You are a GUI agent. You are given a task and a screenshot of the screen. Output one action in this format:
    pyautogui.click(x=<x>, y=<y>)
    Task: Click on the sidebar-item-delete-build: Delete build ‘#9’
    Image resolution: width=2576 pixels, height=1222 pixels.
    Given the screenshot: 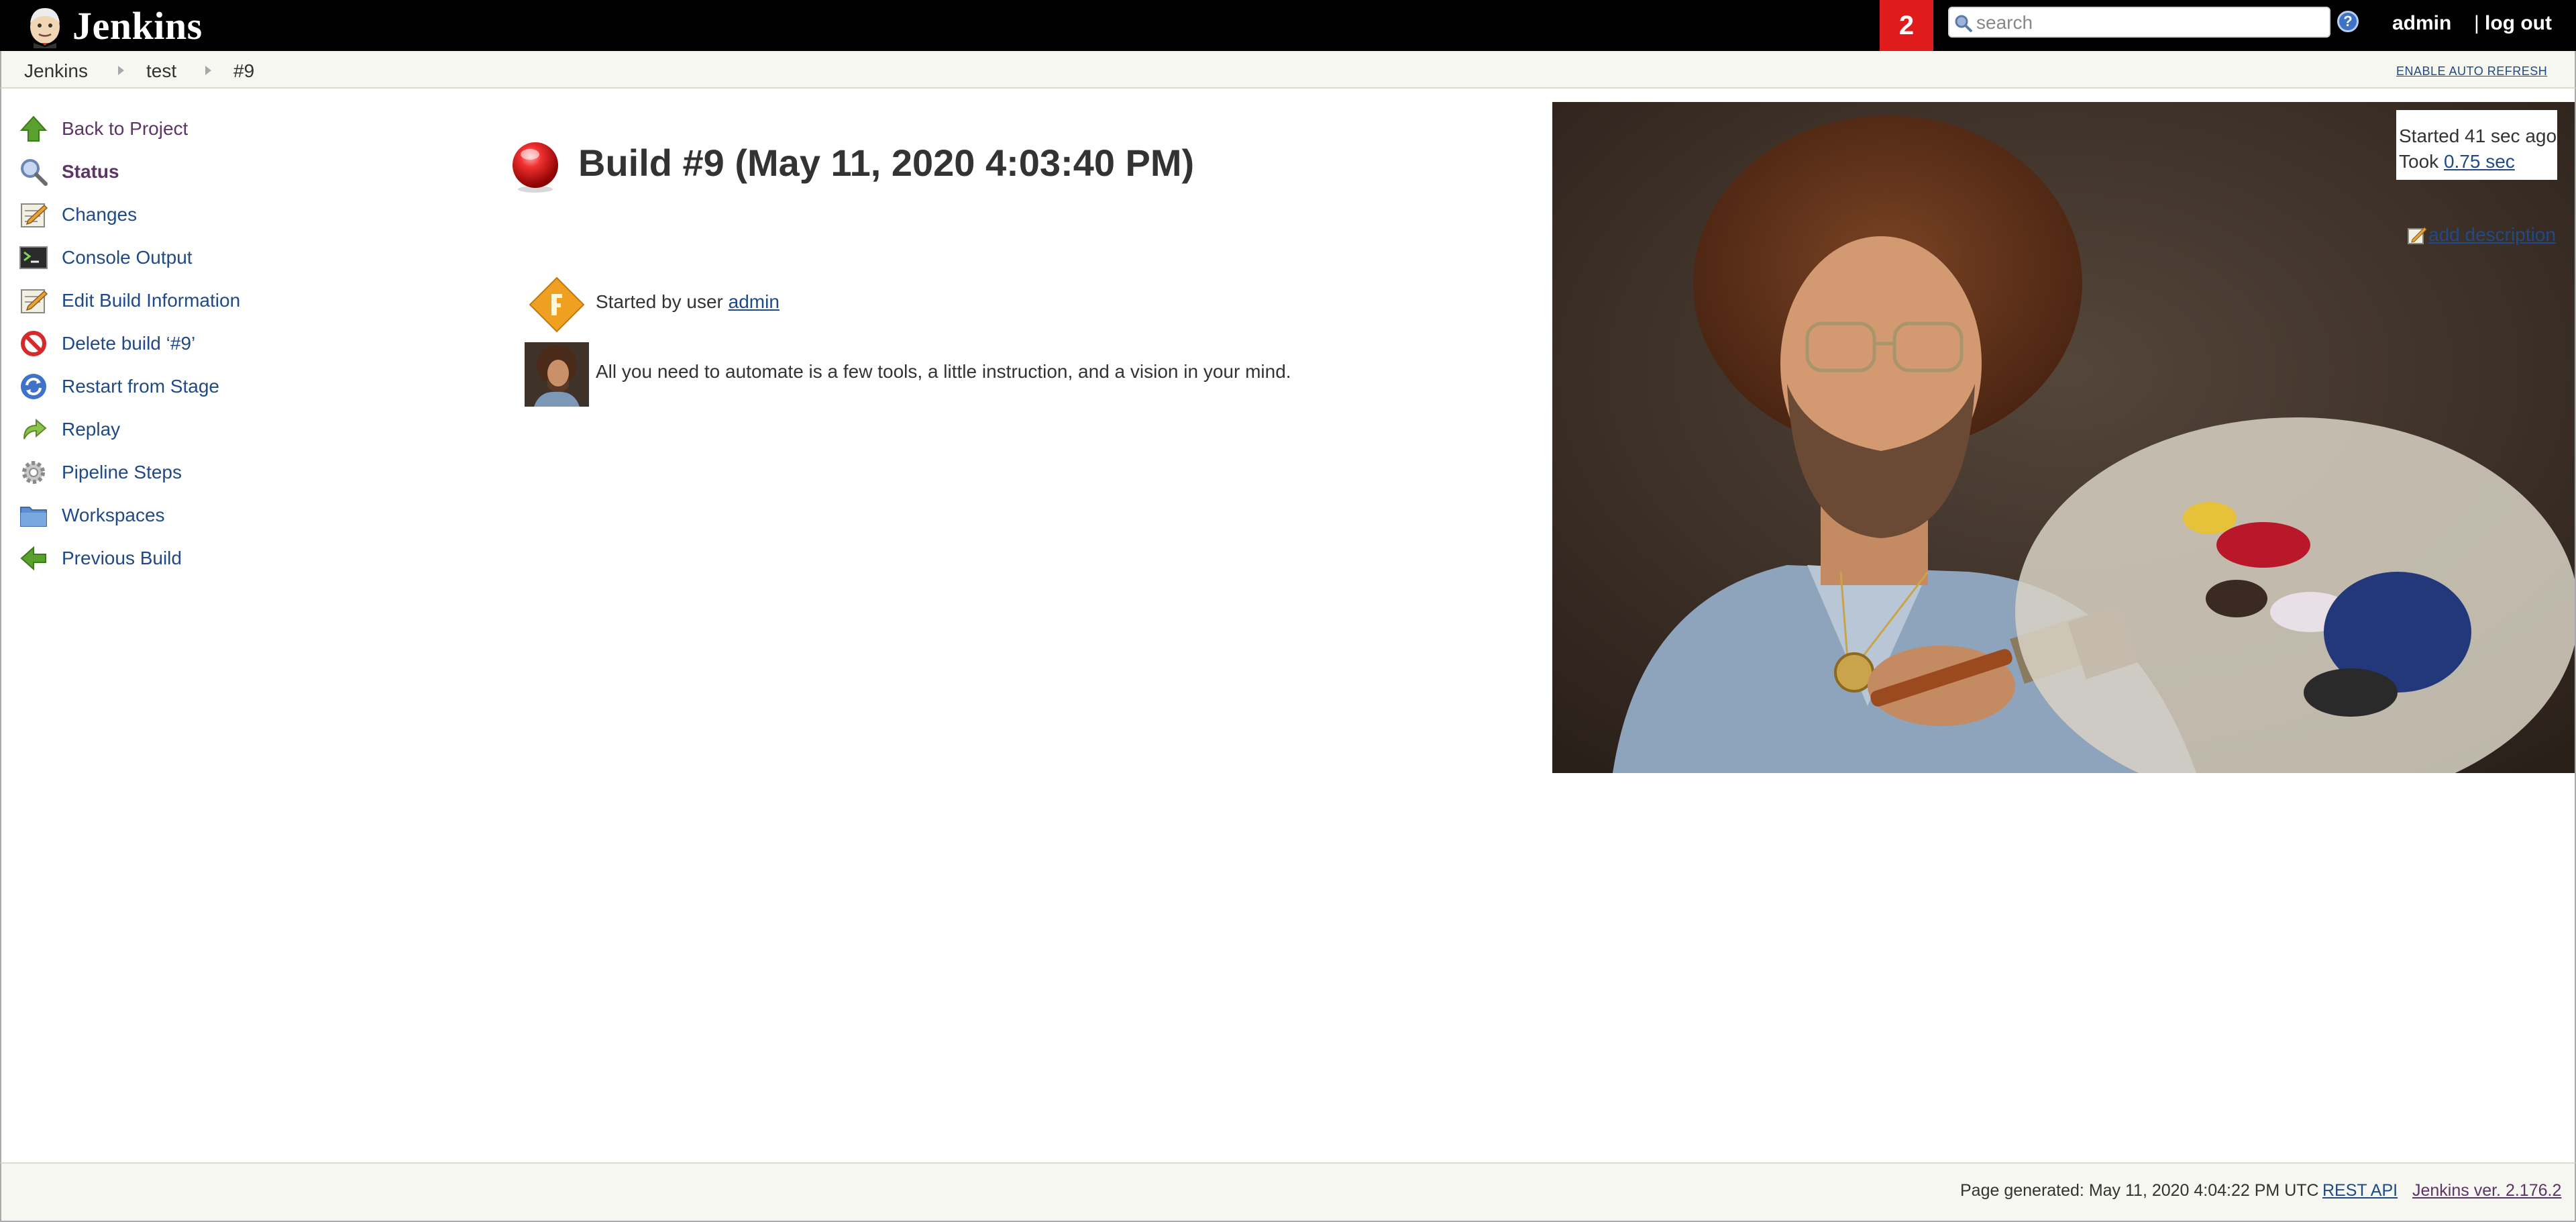 What is the action you would take?
    pyautogui.click(x=227, y=343)
    